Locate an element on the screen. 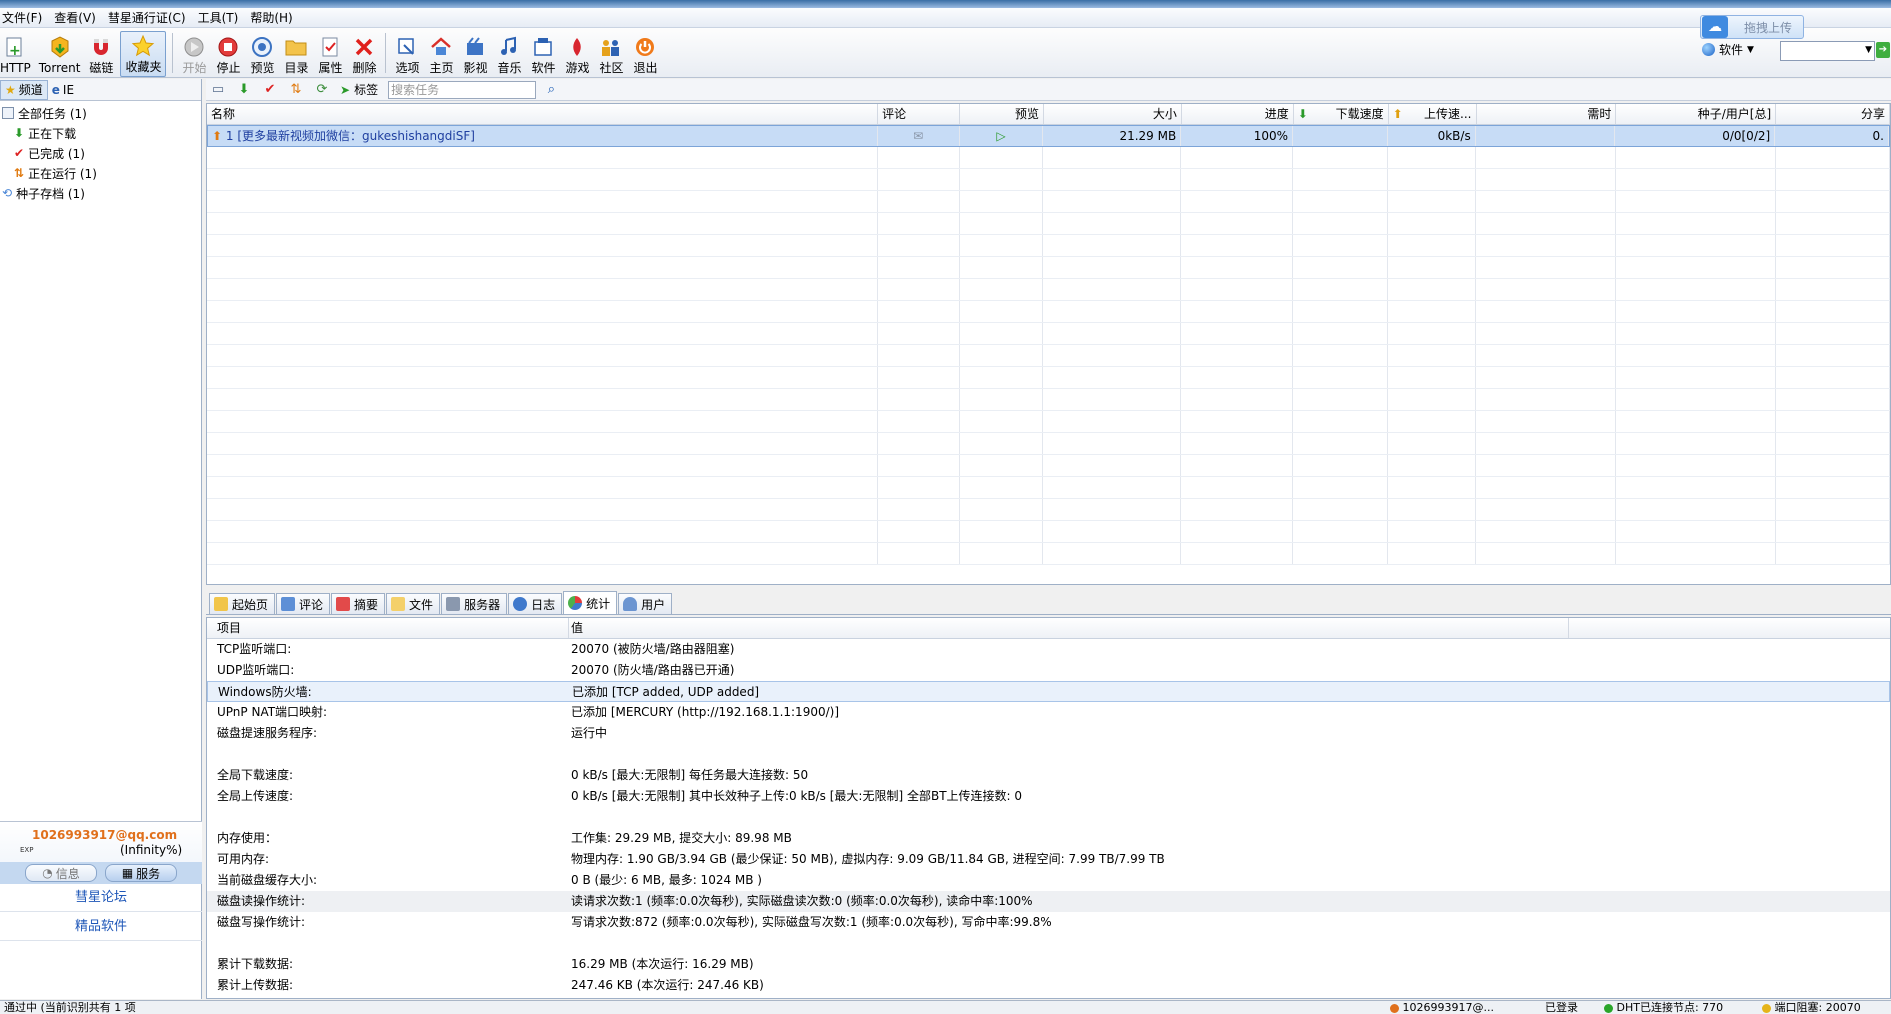 The width and height of the screenshot is (1891, 1014). col-time-left: 需时 is located at coordinates (1547, 114).